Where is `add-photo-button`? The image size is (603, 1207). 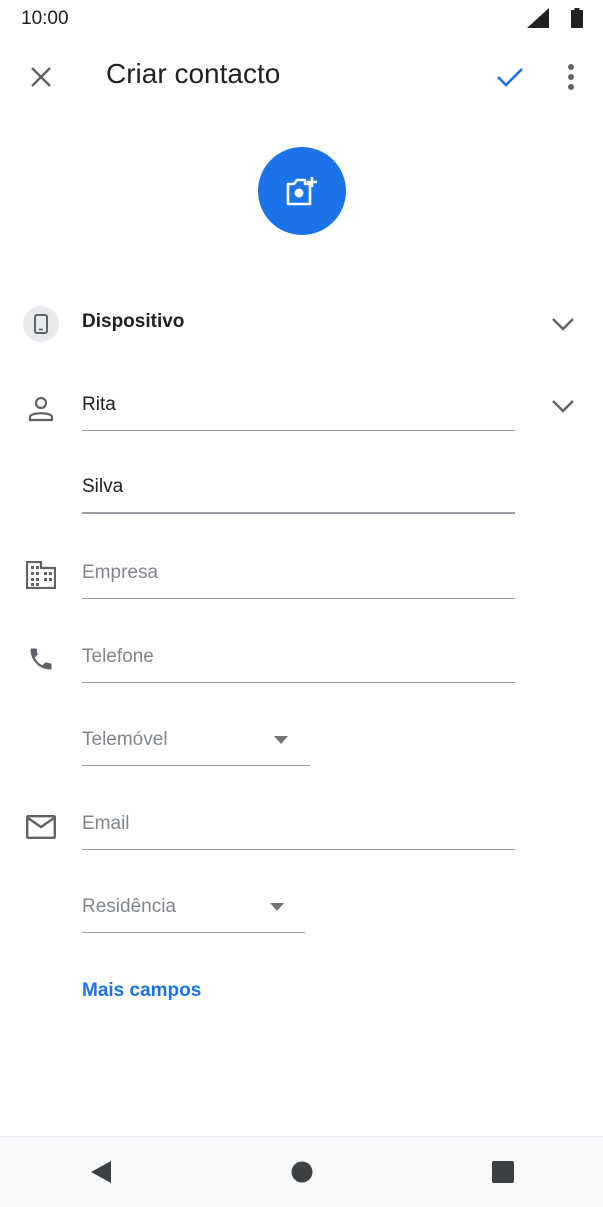
add-photo-button is located at coordinates (302, 191).